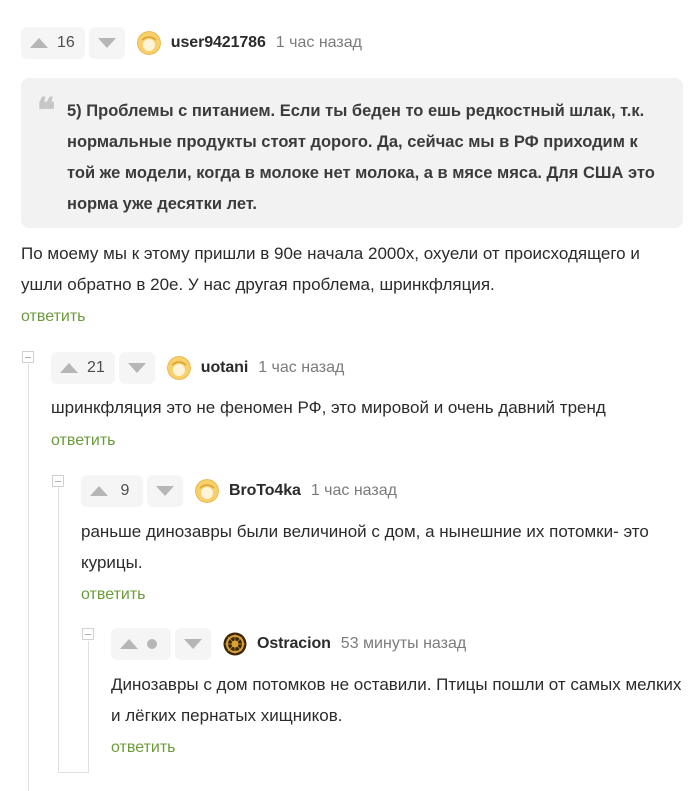  I want to click on vote-box, so click(141, 644).